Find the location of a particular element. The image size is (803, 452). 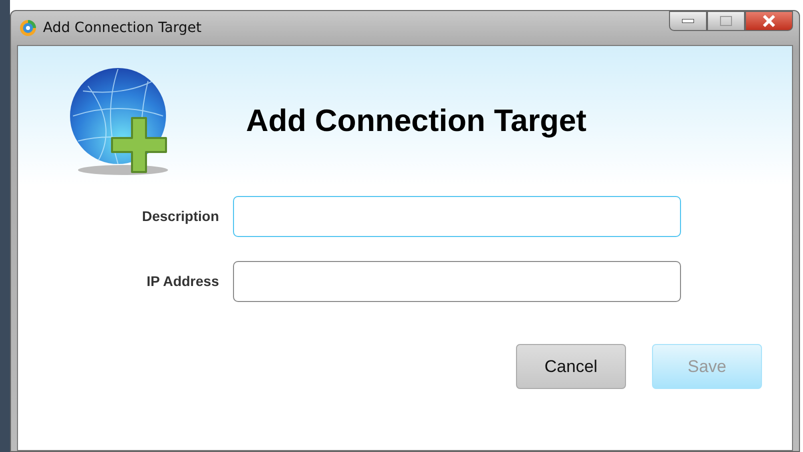

minimize-icon is located at coordinates (688, 21).